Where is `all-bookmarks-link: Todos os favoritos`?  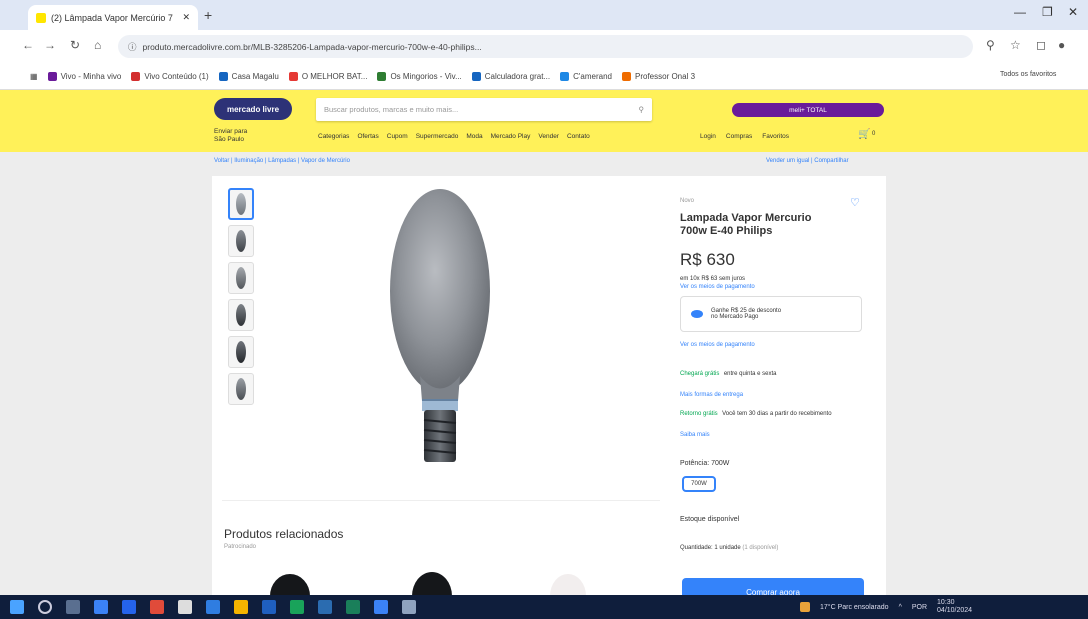
all-bookmarks-link: Todos os favoritos is located at coordinates (1028, 74).